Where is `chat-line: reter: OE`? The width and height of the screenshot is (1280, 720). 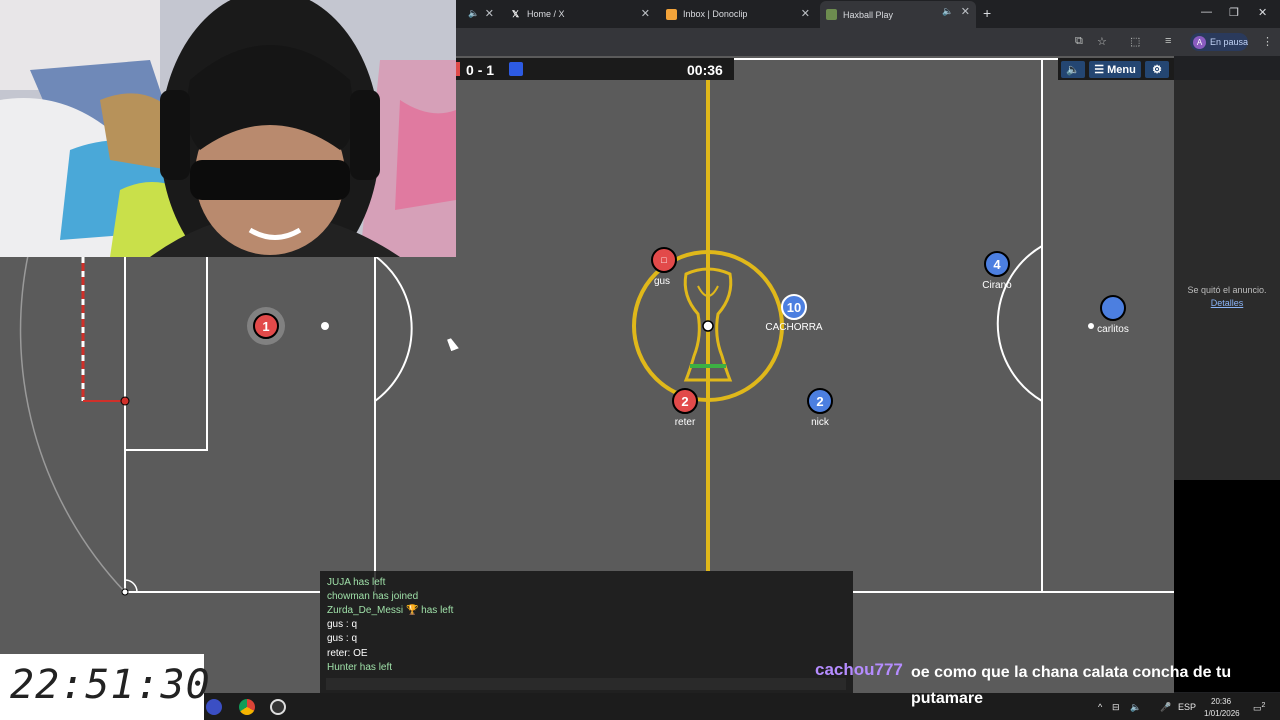
chat-line: reter: OE is located at coordinates (347, 653).